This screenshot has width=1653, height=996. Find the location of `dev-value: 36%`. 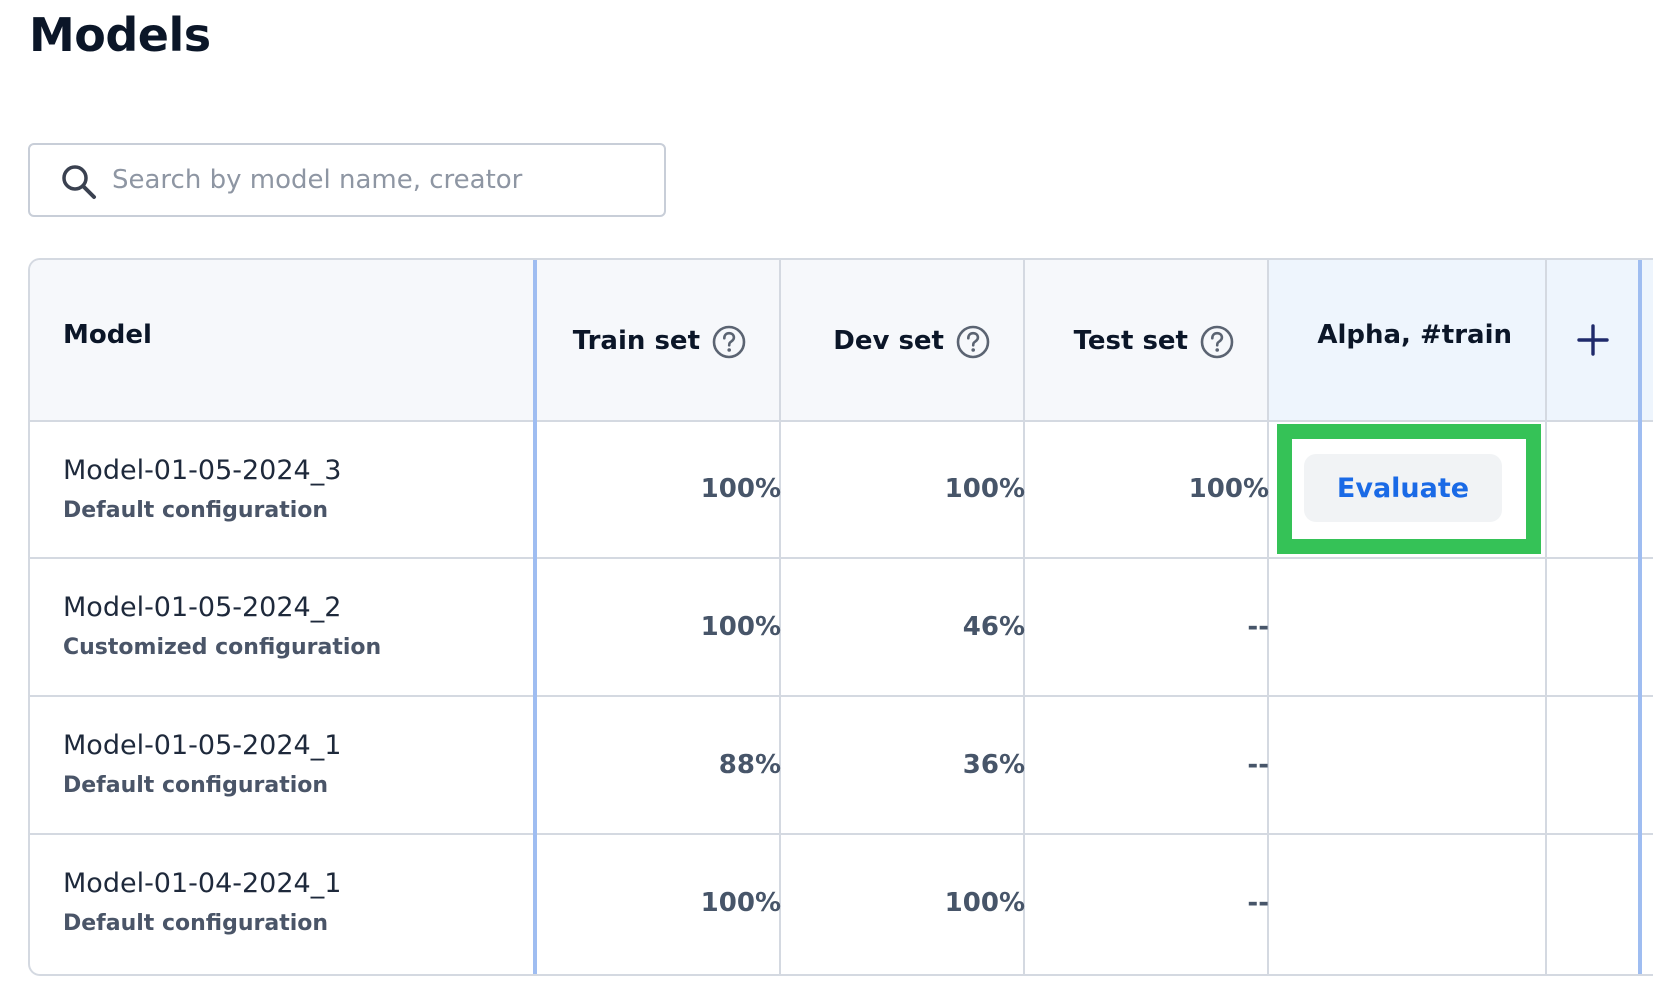

dev-value: 36% is located at coordinates (993, 765).